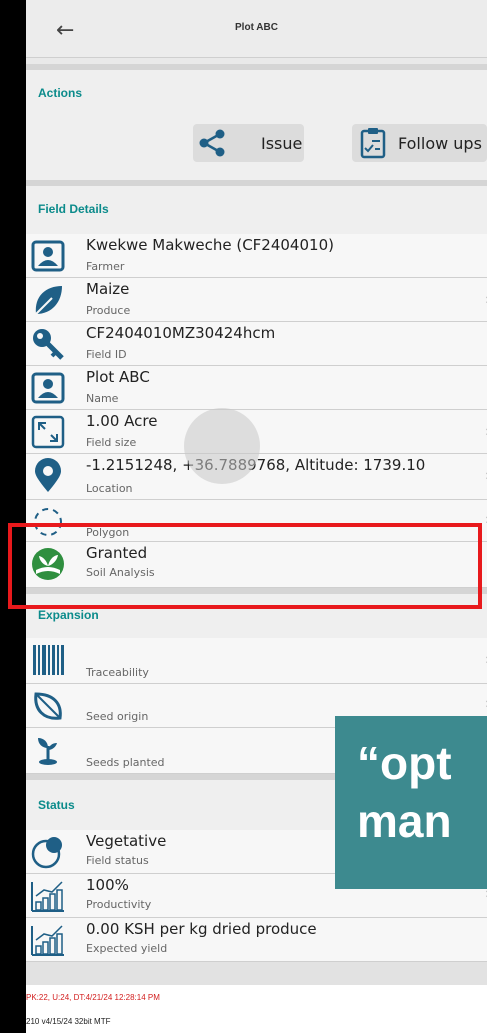 The height and width of the screenshot is (1033, 487). I want to click on location-pin-icon, so click(48, 476).